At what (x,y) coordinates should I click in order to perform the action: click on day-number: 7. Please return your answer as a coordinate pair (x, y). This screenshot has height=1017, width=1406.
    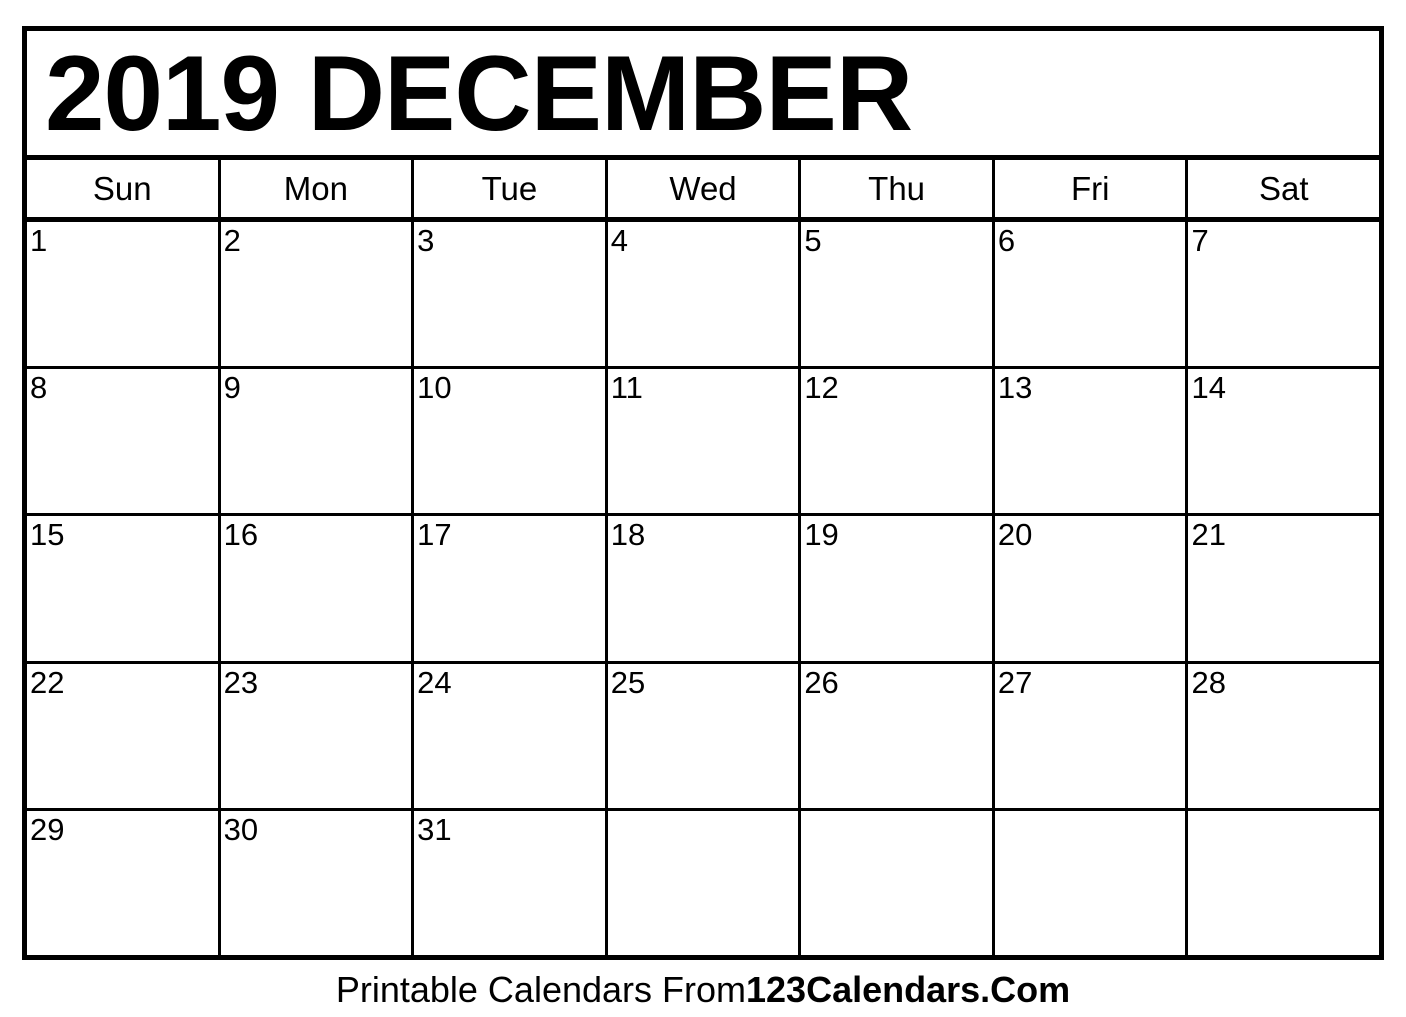
    Looking at the image, I should click on (1200, 240).